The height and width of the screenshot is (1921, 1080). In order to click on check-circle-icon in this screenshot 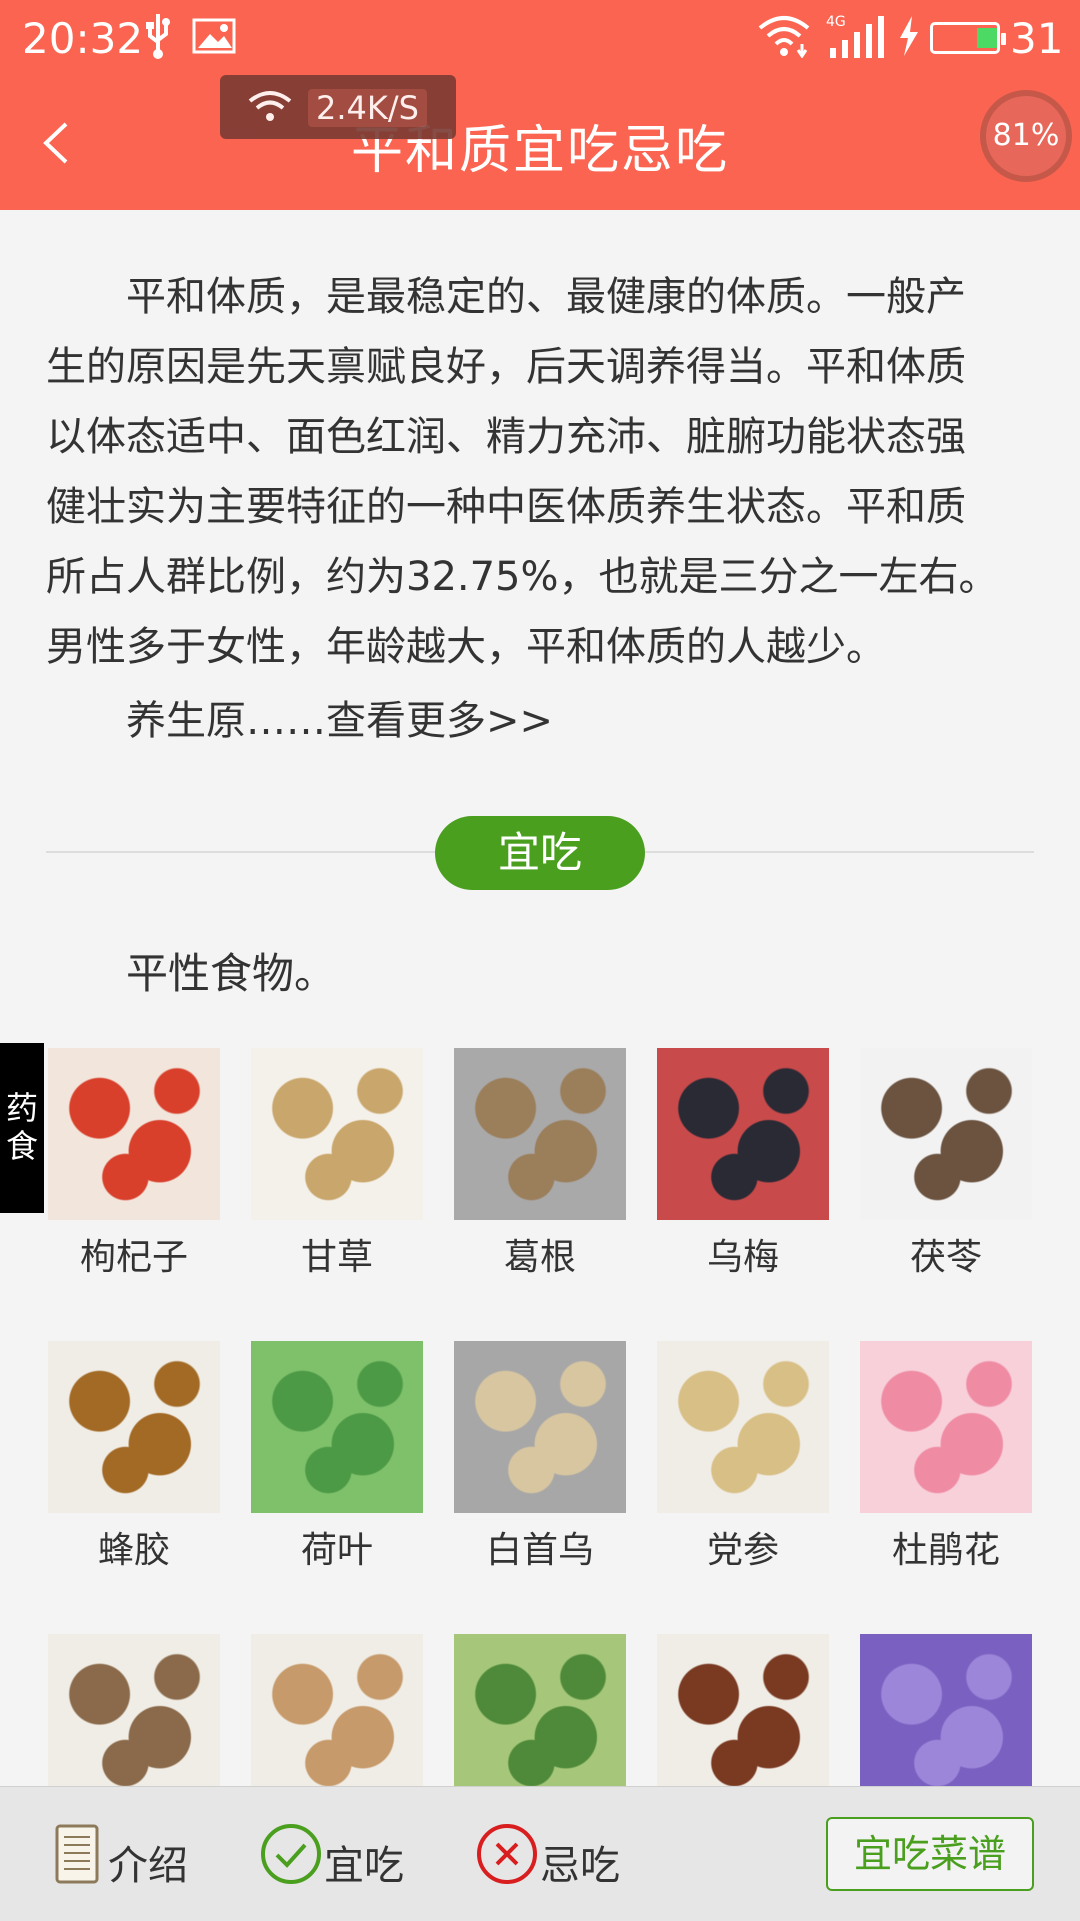, I will do `click(291, 1854)`.